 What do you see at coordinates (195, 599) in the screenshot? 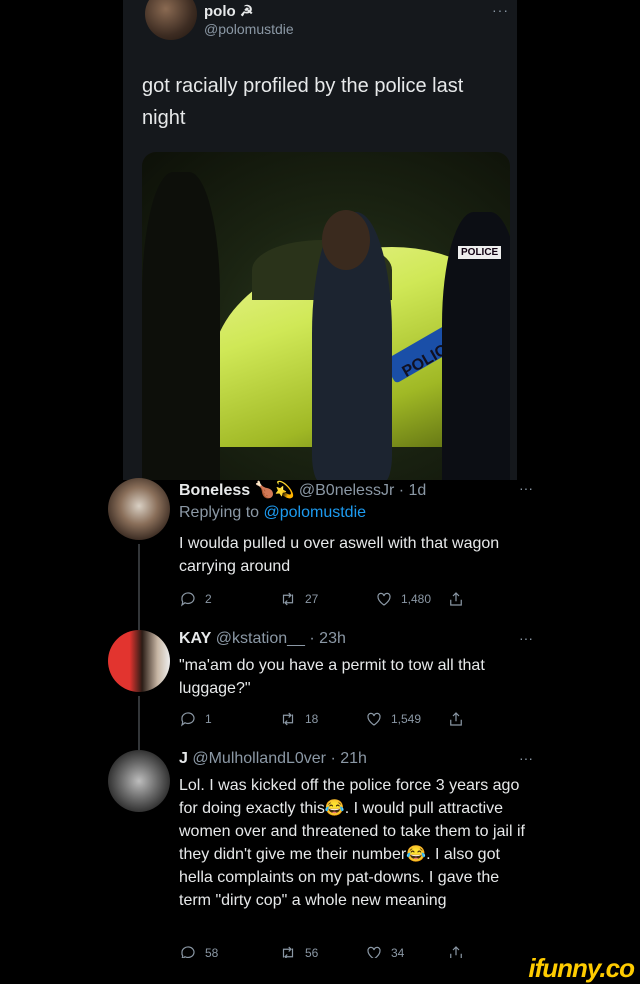
I see `reply-button: 2` at bounding box center [195, 599].